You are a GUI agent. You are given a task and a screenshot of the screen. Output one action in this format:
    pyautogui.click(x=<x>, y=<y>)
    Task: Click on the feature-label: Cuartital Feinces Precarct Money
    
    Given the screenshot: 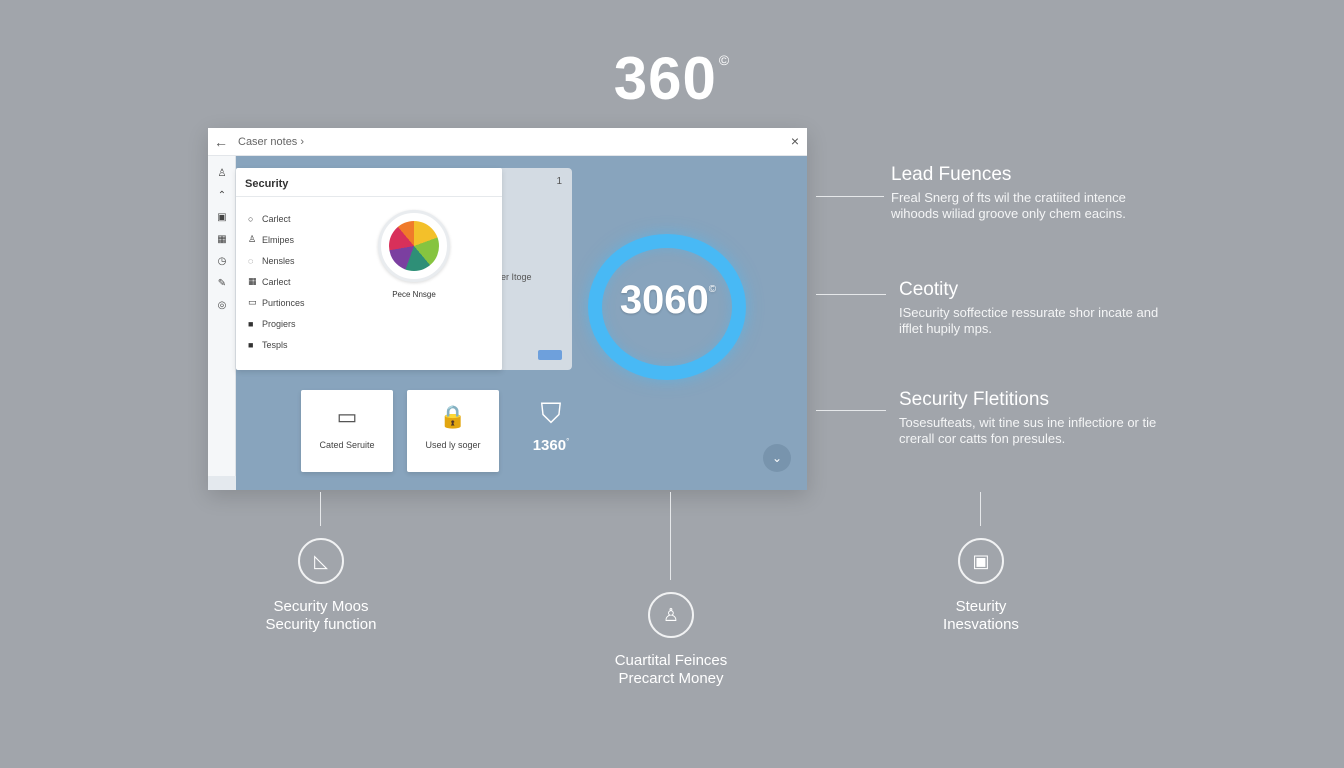 What is the action you would take?
    pyautogui.click(x=671, y=670)
    